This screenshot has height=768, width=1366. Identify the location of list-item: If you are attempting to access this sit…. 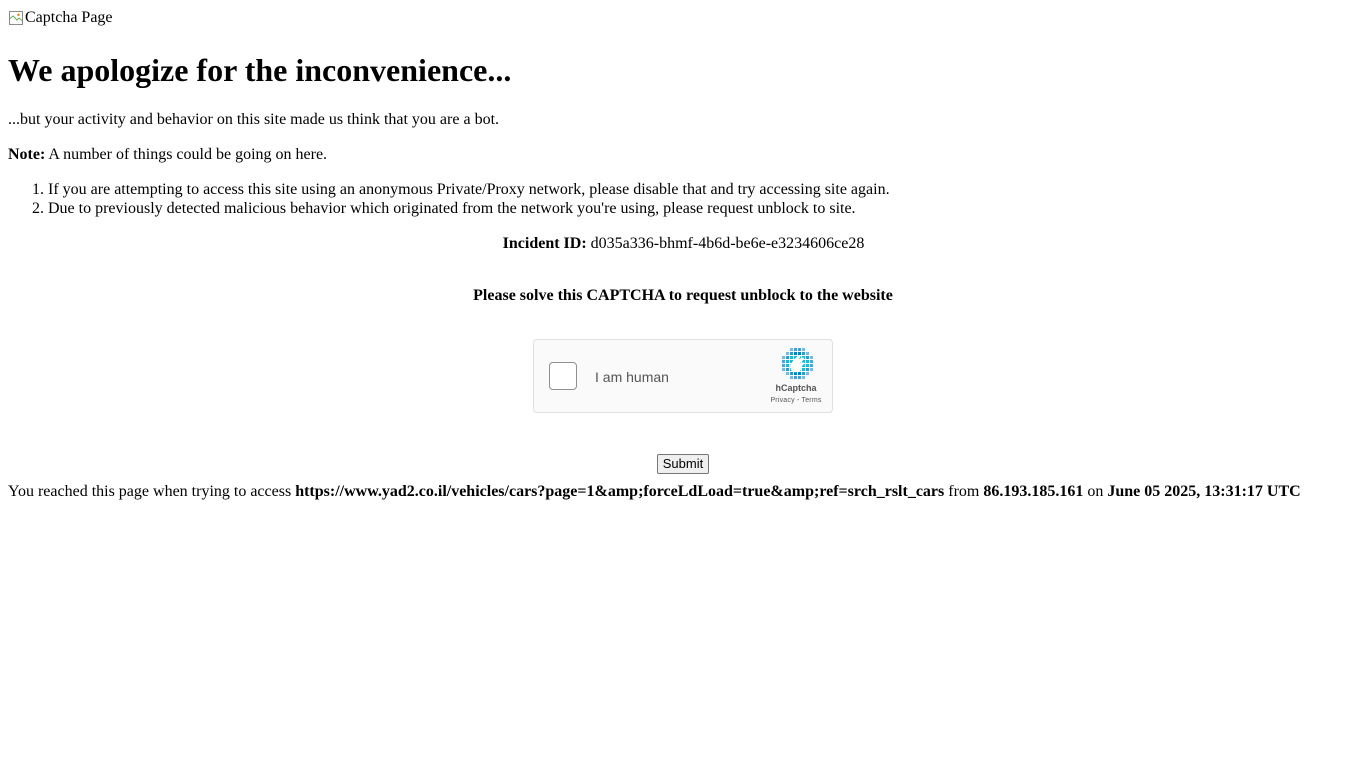
(703, 189).